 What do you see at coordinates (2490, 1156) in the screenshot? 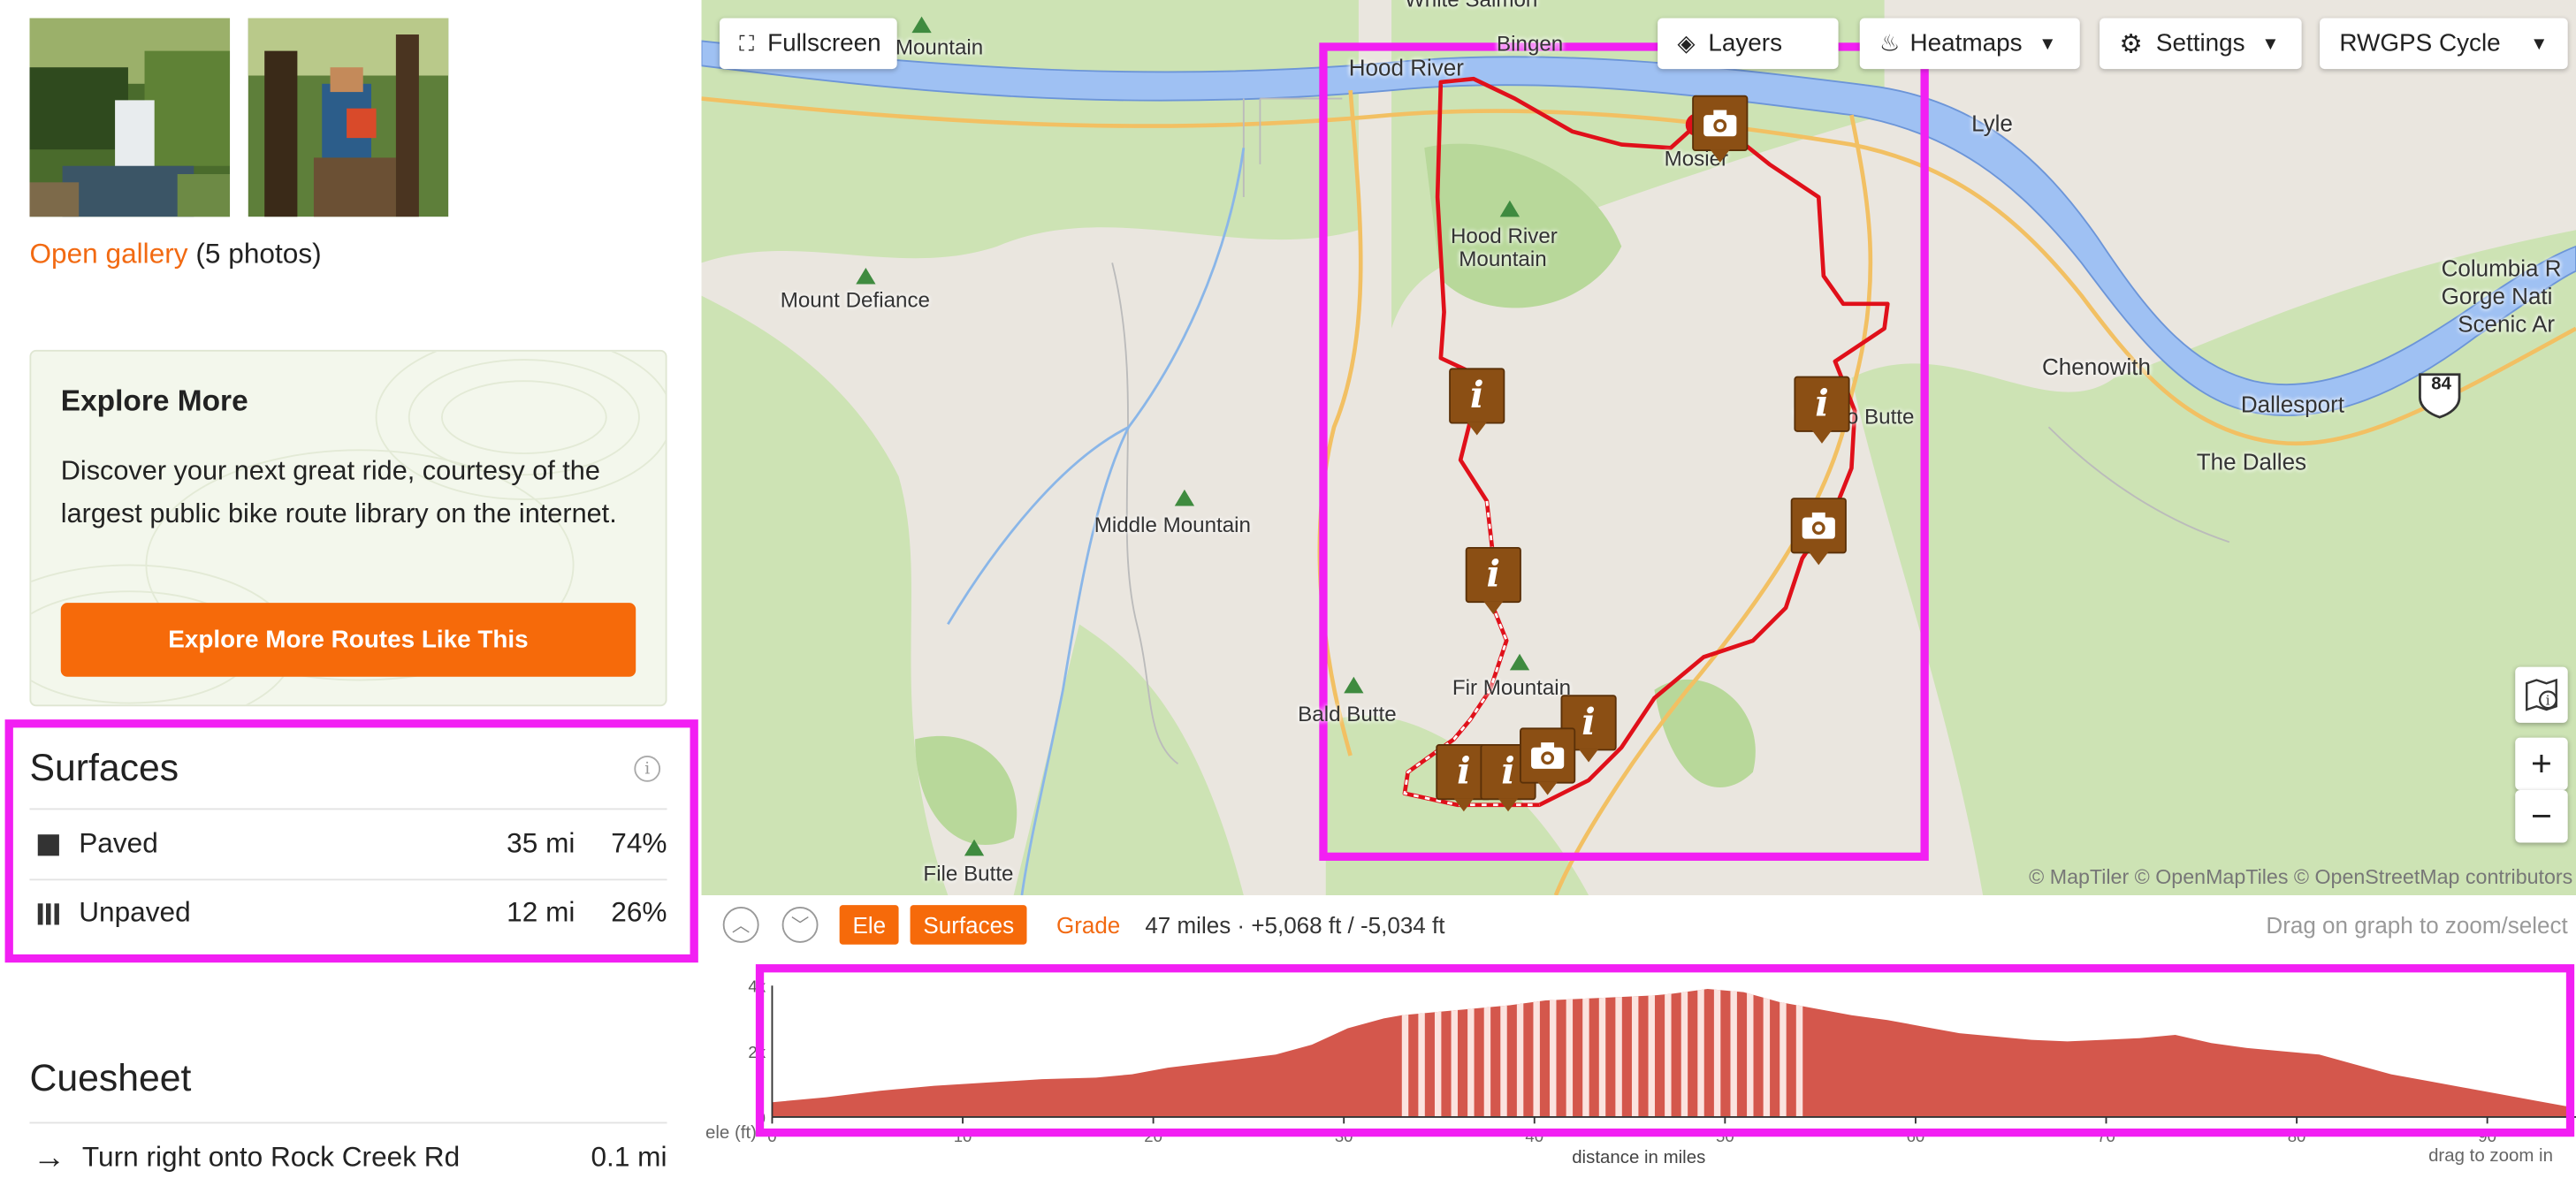
I see `drag-zoom-hint: drag to zoom in` at bounding box center [2490, 1156].